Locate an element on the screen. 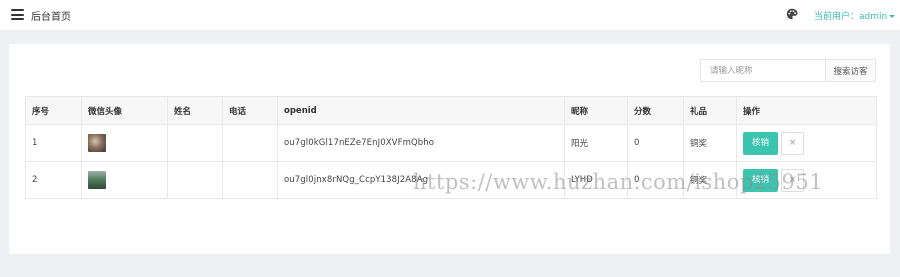 This screenshot has height=277, width=900. hamburger-menu-icon is located at coordinates (17, 14).